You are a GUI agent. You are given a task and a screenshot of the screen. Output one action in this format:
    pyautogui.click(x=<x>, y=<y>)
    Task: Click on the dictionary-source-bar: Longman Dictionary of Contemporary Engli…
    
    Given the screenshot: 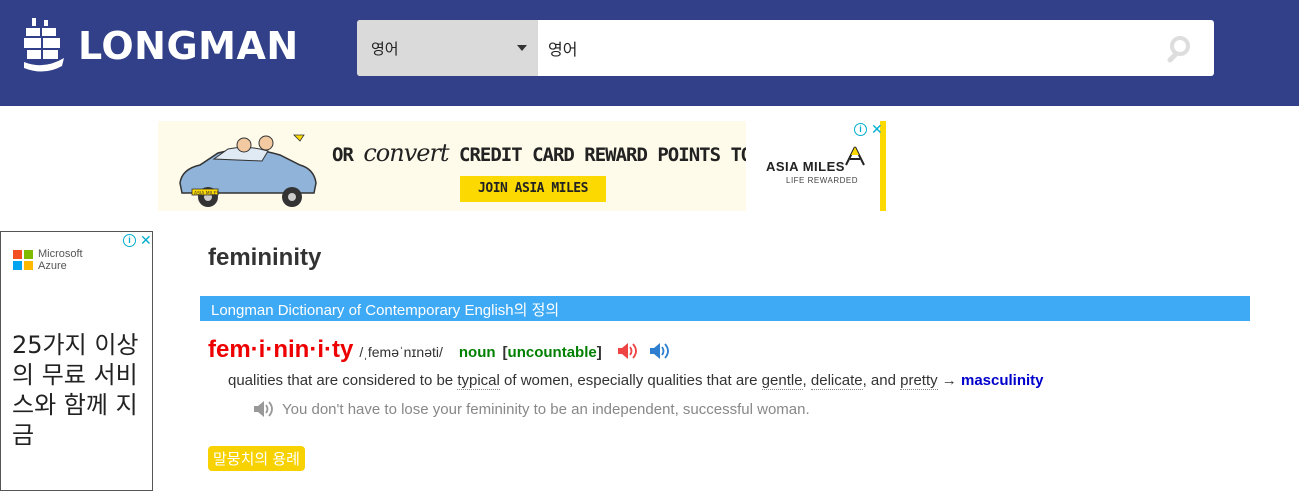 What is the action you would take?
    pyautogui.click(x=725, y=308)
    